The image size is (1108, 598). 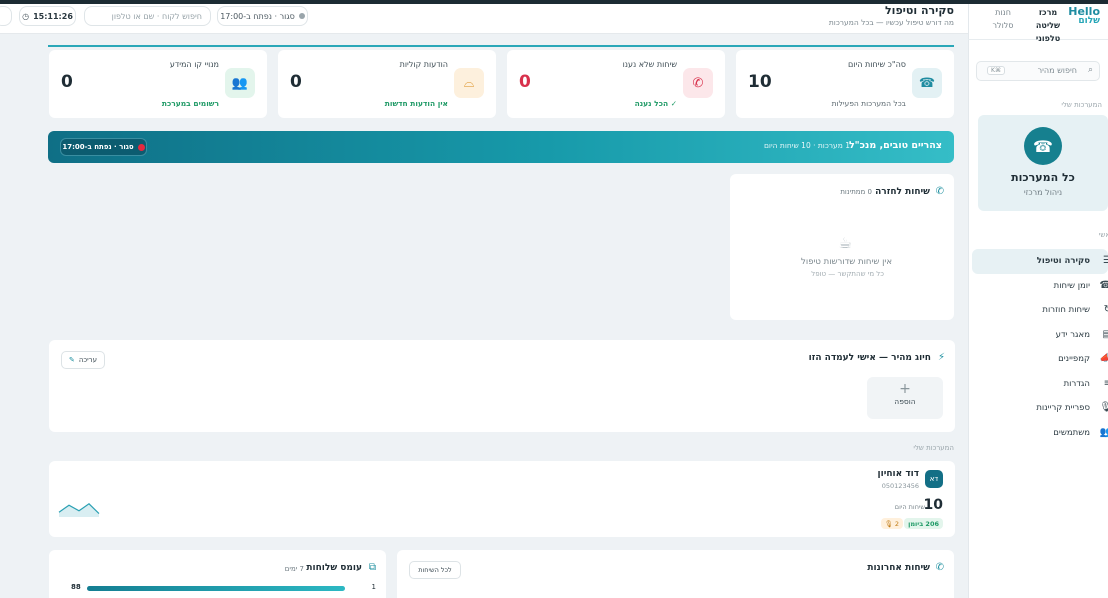 What do you see at coordinates (1089, 21) in the screenshot?
I see `logo-bottom: שלום` at bounding box center [1089, 21].